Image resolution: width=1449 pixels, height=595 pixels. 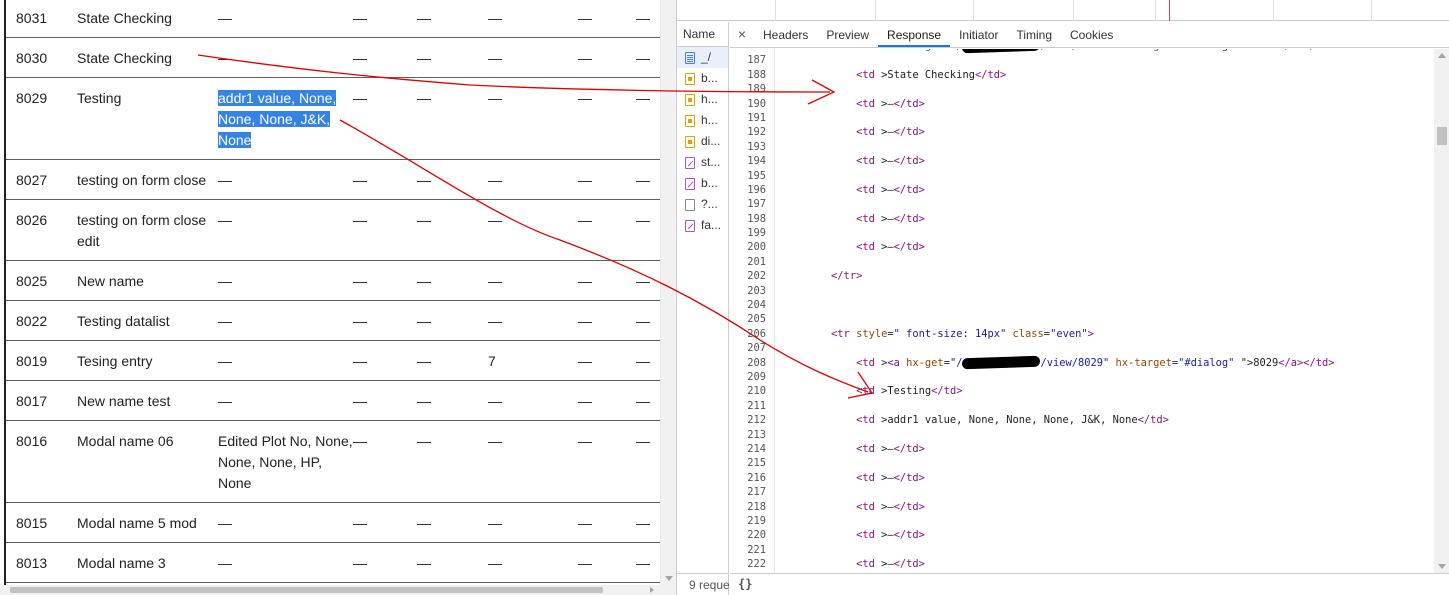 What do you see at coordinates (1106, 276) in the screenshot?
I see `code-line: </tr>` at bounding box center [1106, 276].